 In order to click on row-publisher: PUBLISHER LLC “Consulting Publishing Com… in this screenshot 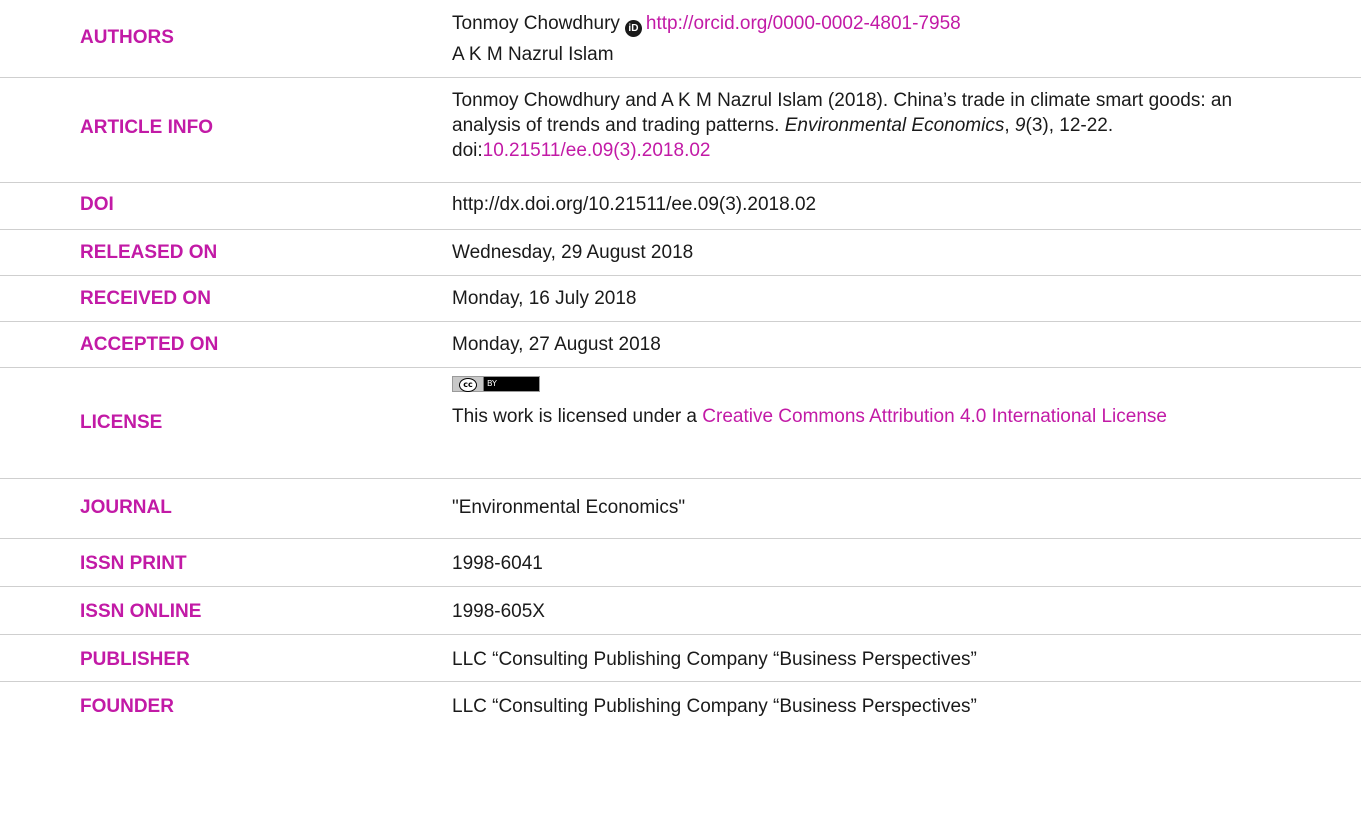, I will do `click(680, 658)`.